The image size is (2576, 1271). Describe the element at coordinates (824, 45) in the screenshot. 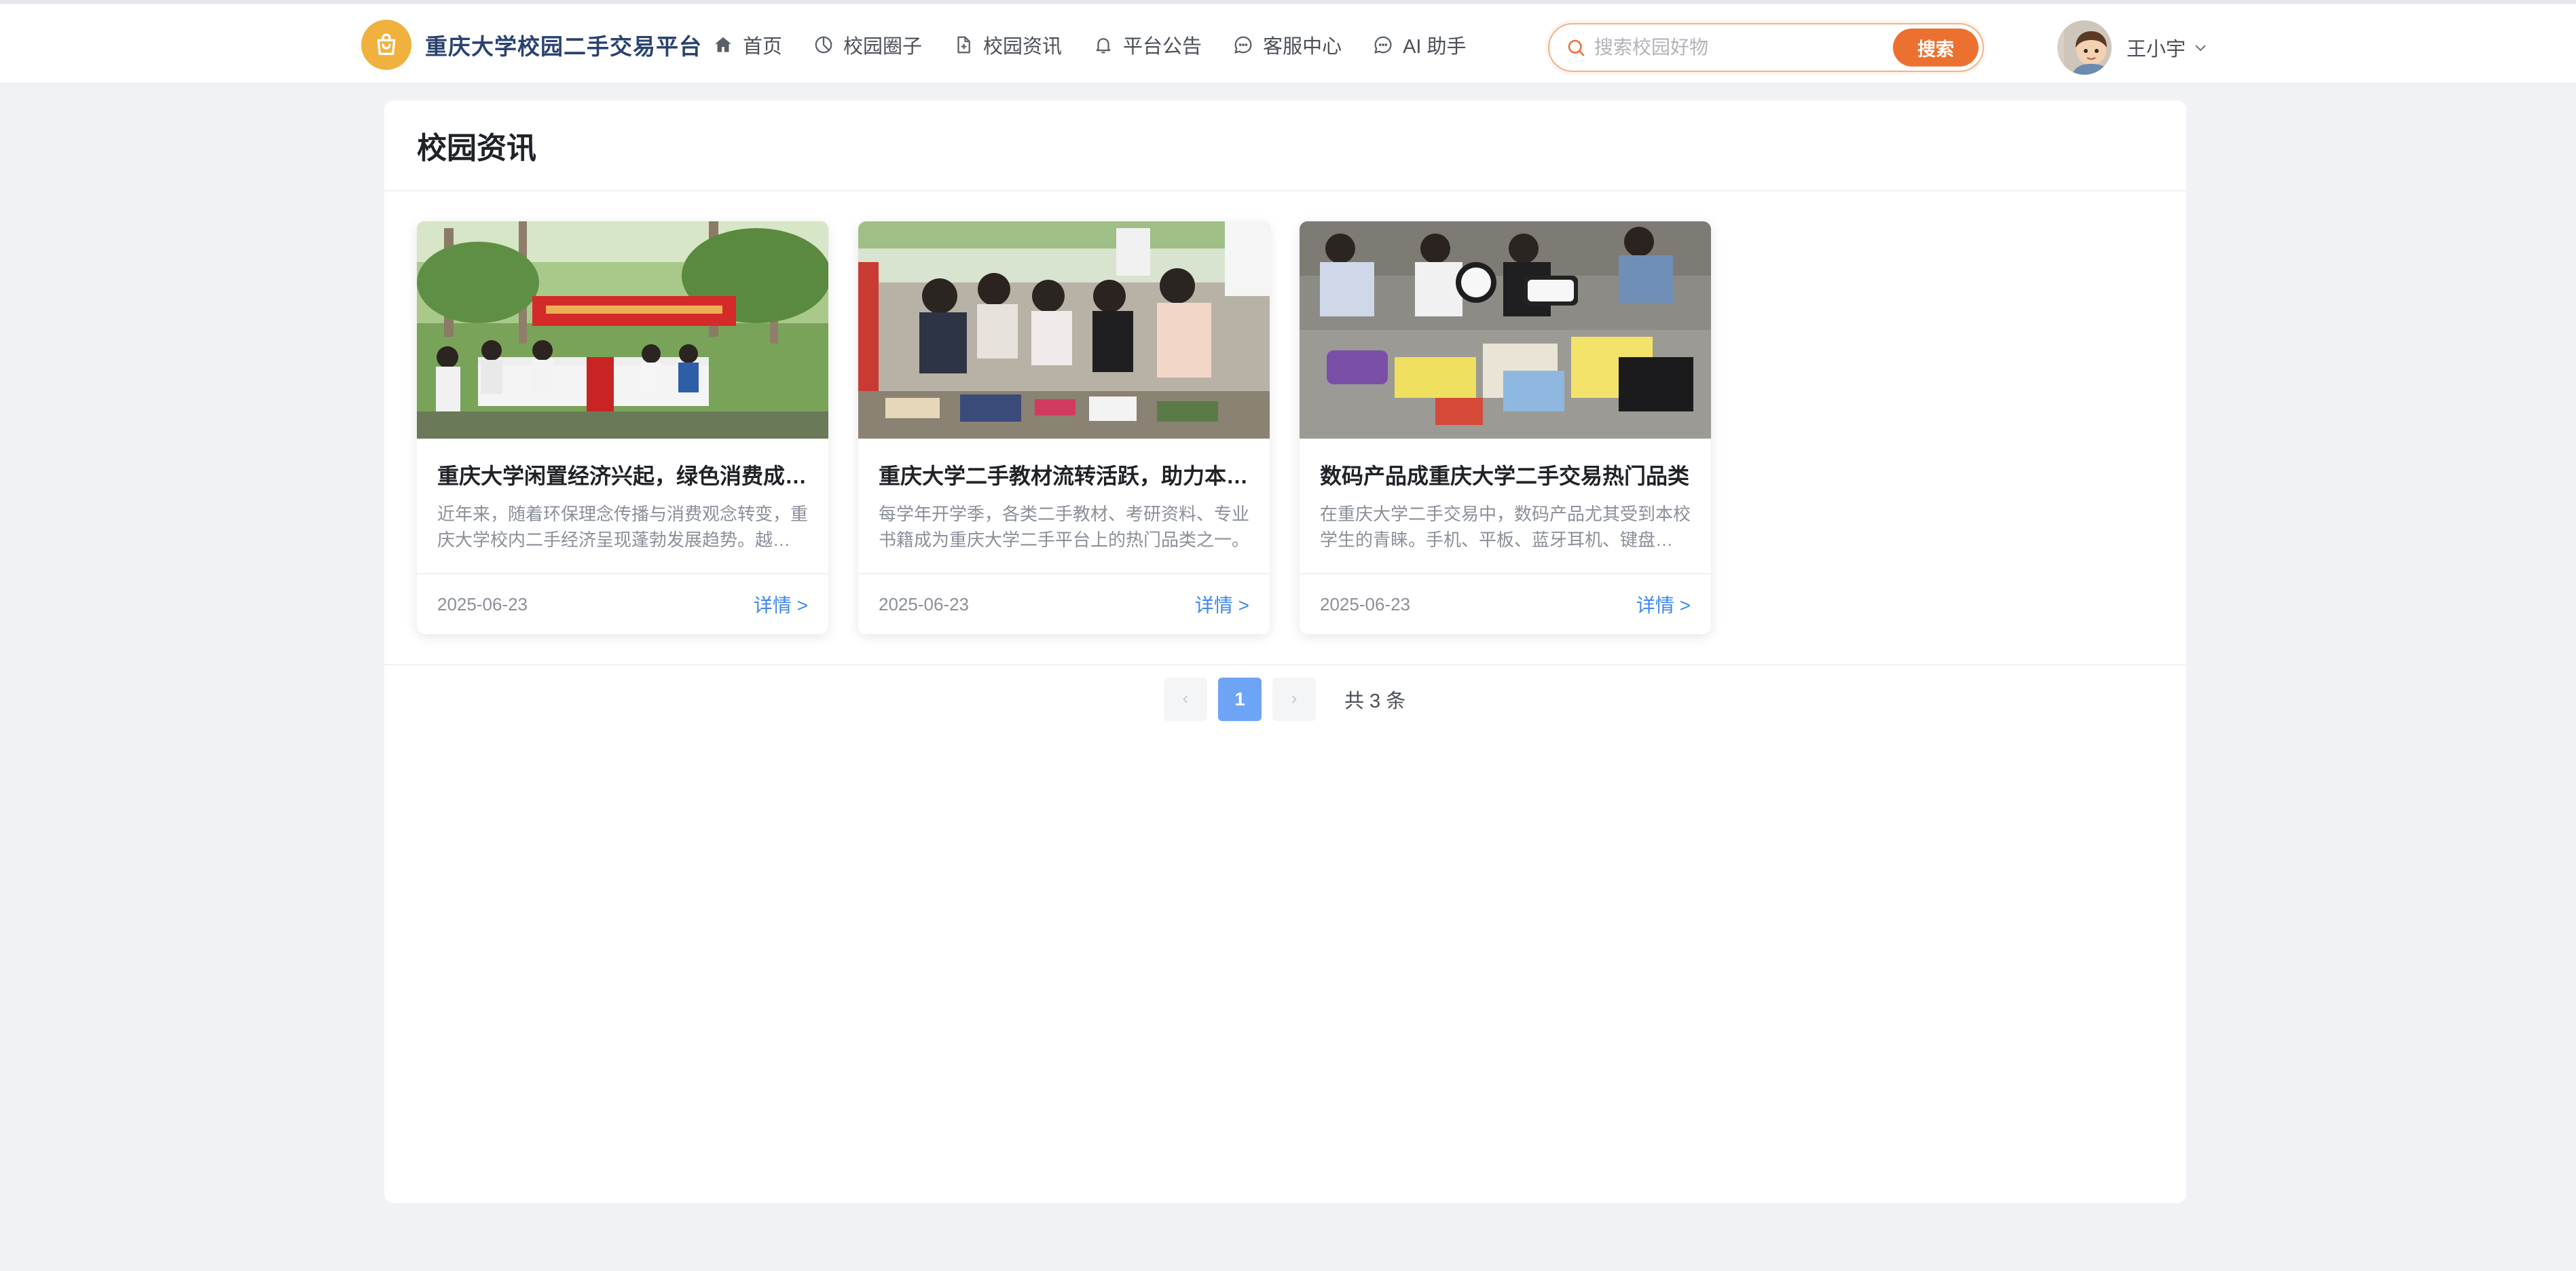

I see `pie-chart-icon` at that location.